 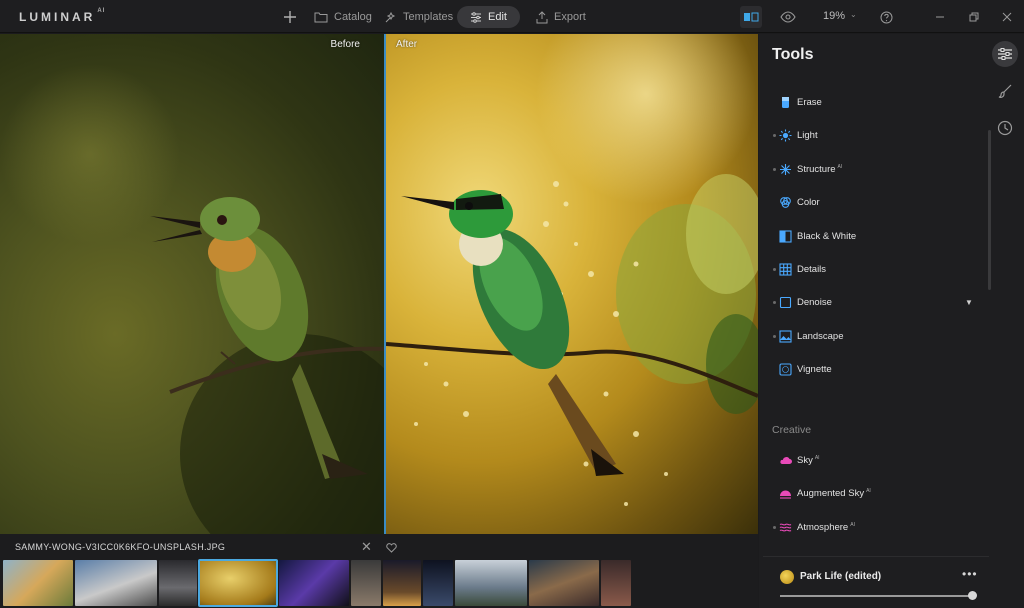 I want to click on tool-label-text: Denoise, so click(x=814, y=303).